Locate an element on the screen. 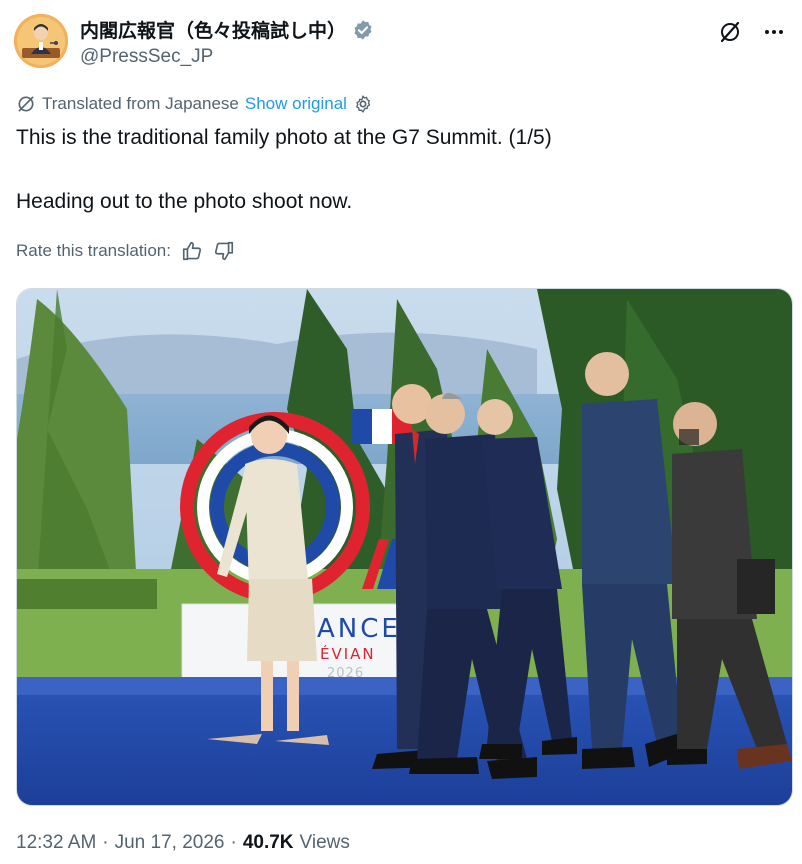  tweet-line: Heading out to the photo shoot now. is located at coordinates (184, 201).